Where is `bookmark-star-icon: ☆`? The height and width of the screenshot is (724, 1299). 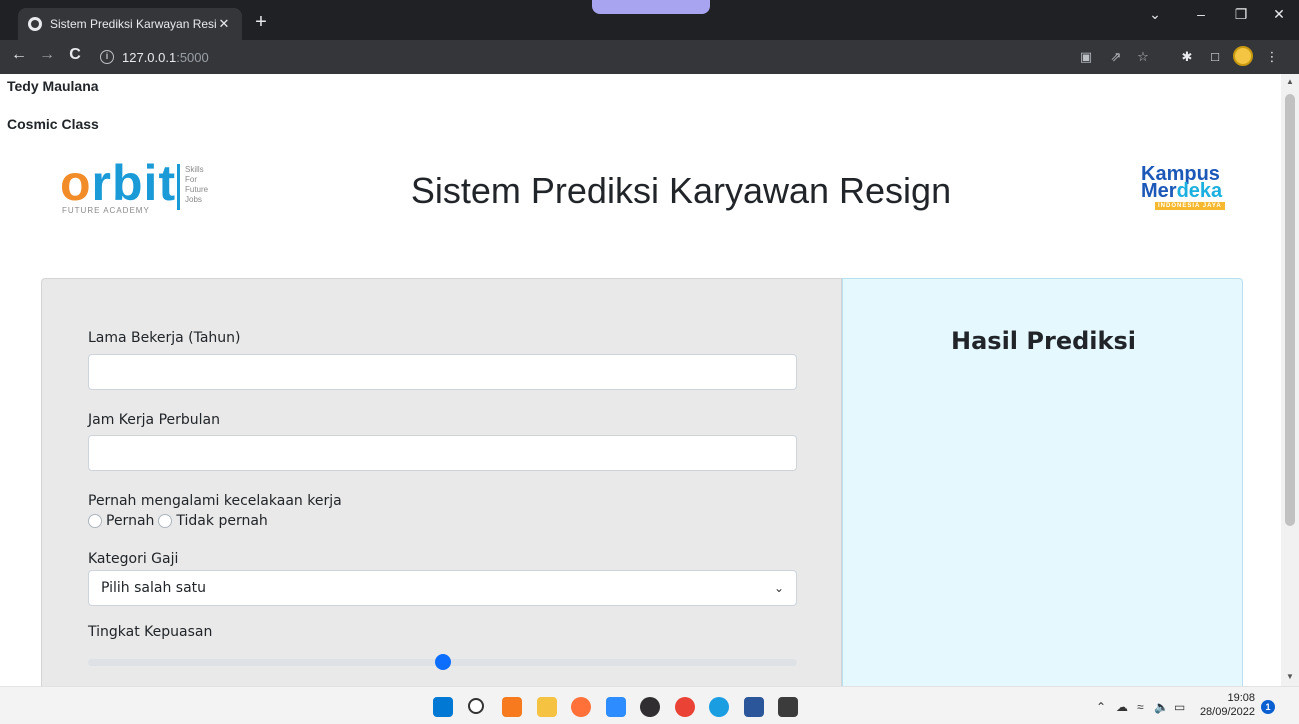 bookmark-star-icon: ☆ is located at coordinates (1143, 57).